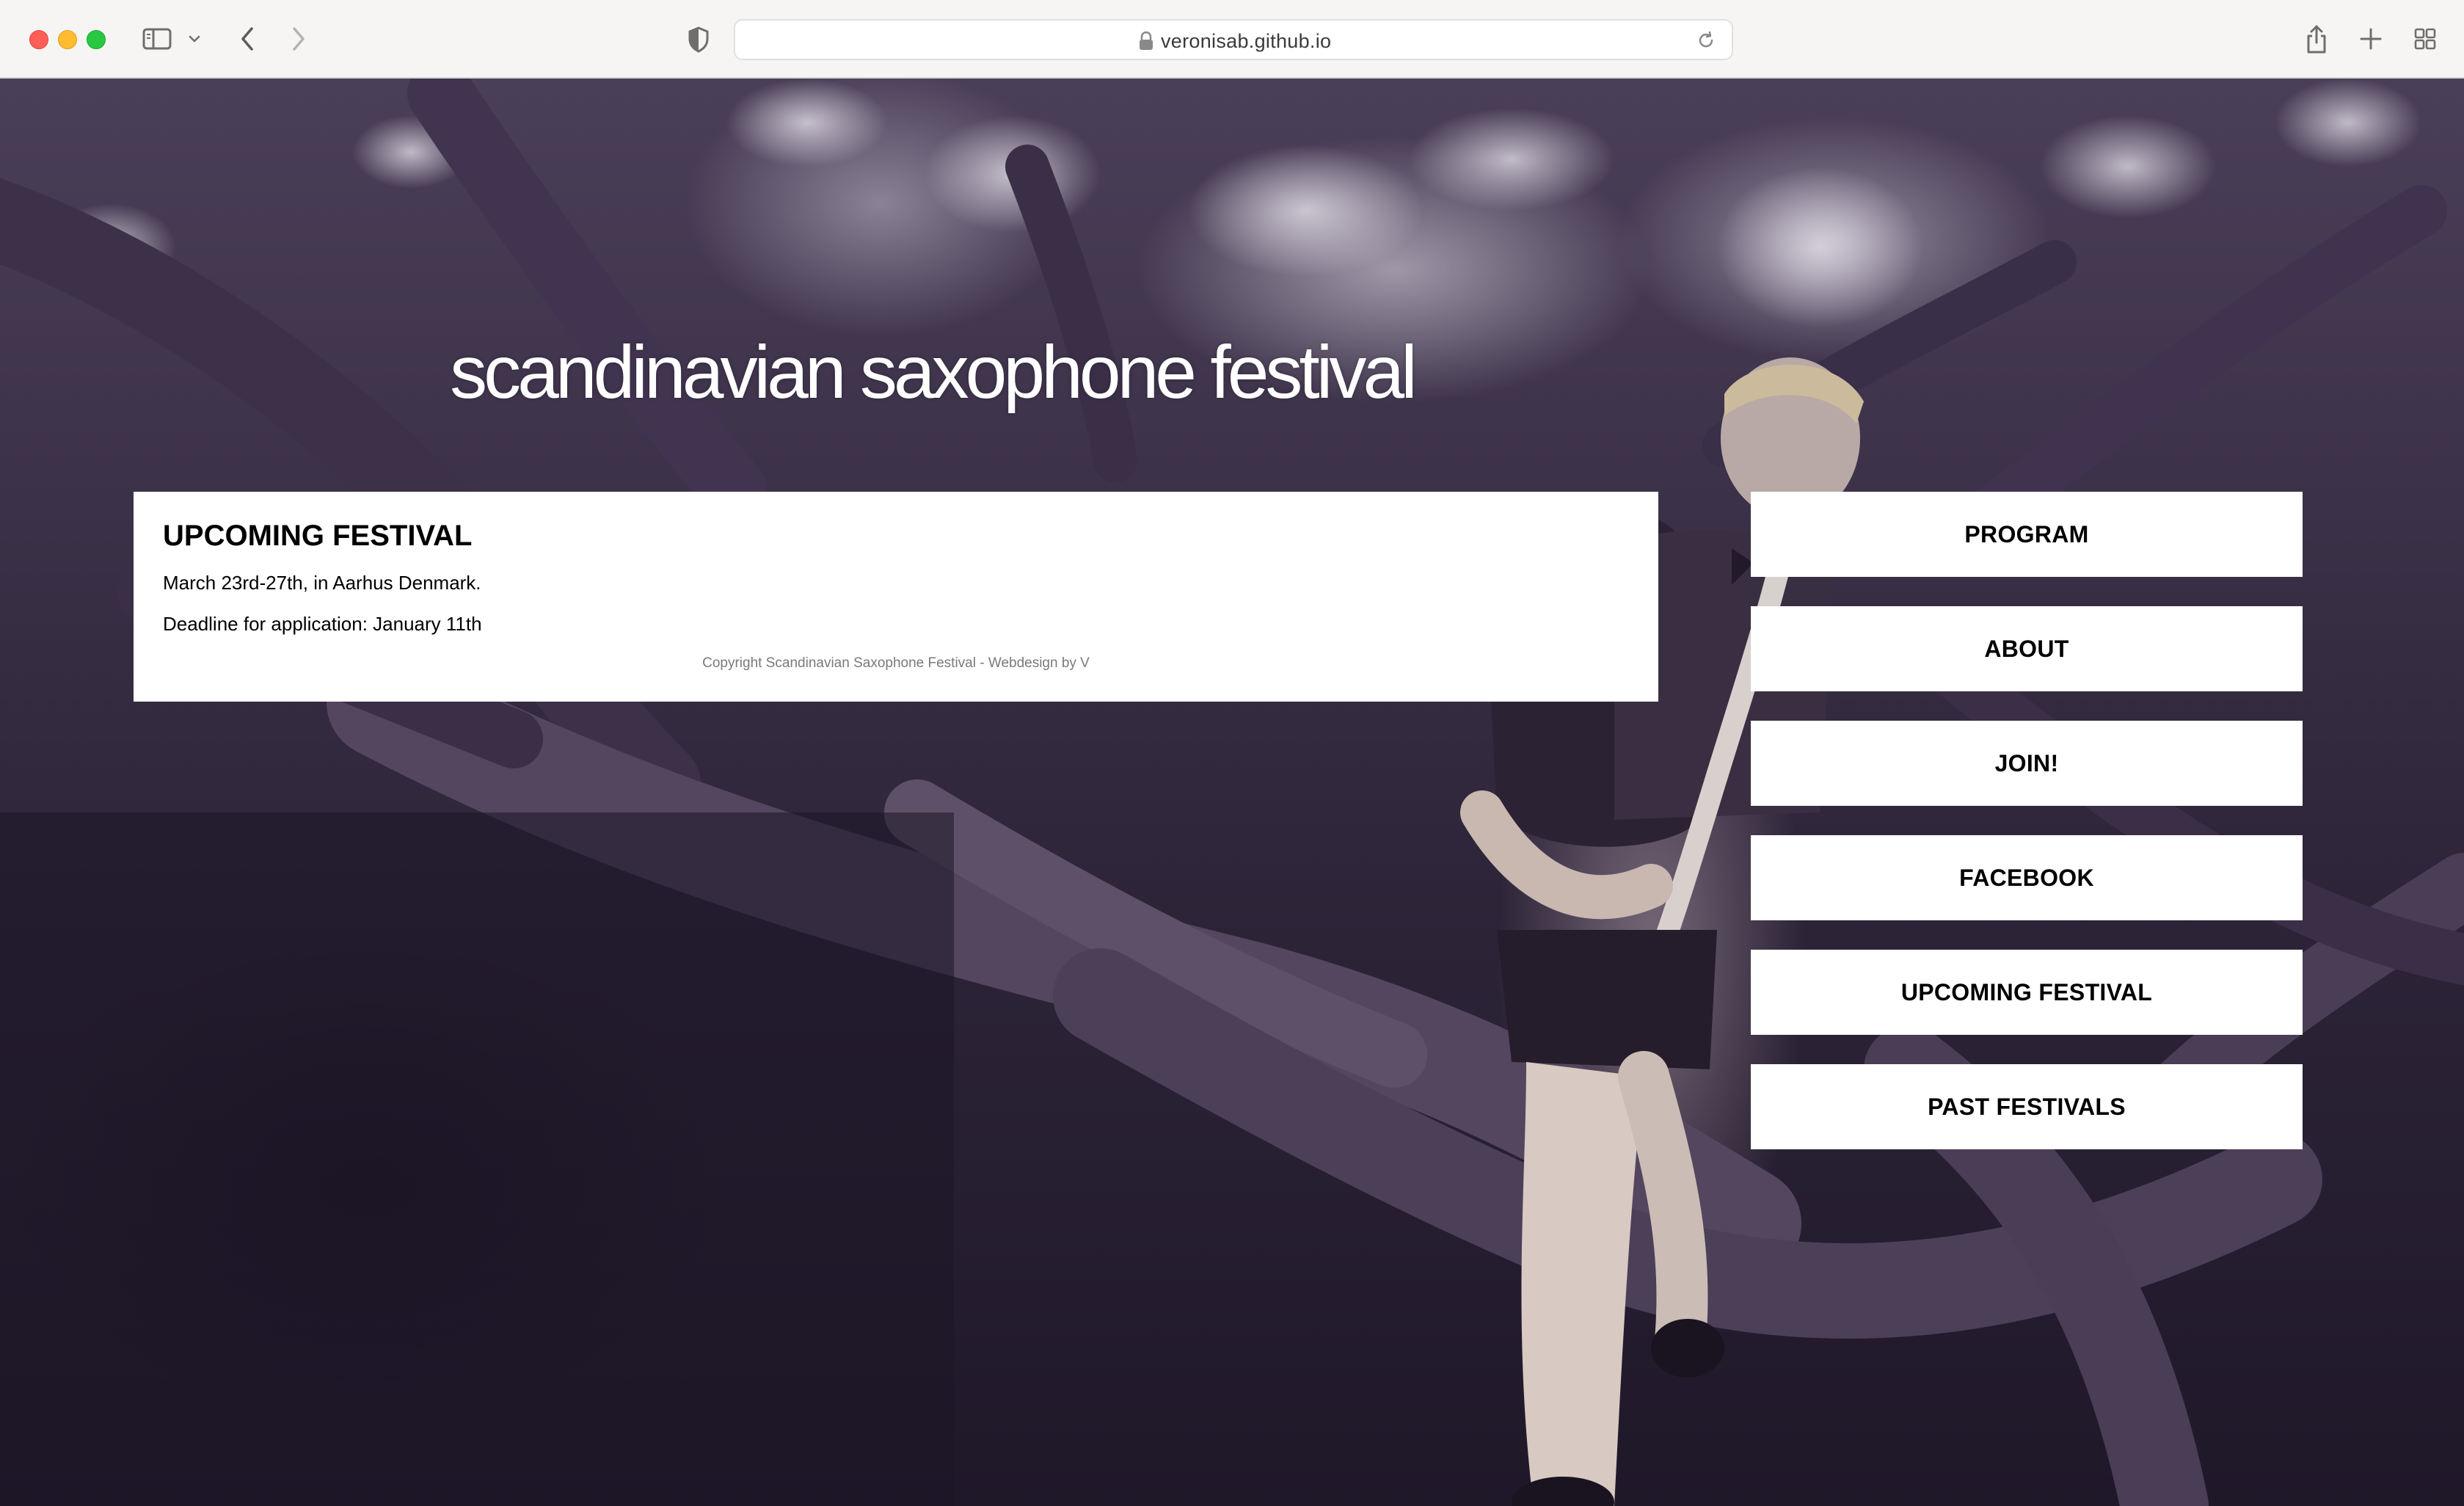  I want to click on tab-overview-icon, so click(2425, 39).